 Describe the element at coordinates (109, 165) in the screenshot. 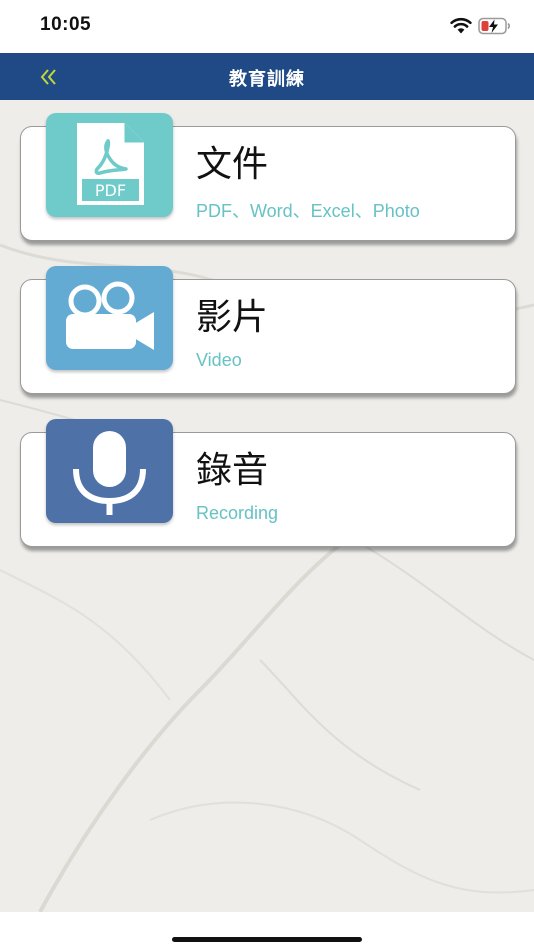

I see `pdf-document-icon: PDF` at that location.